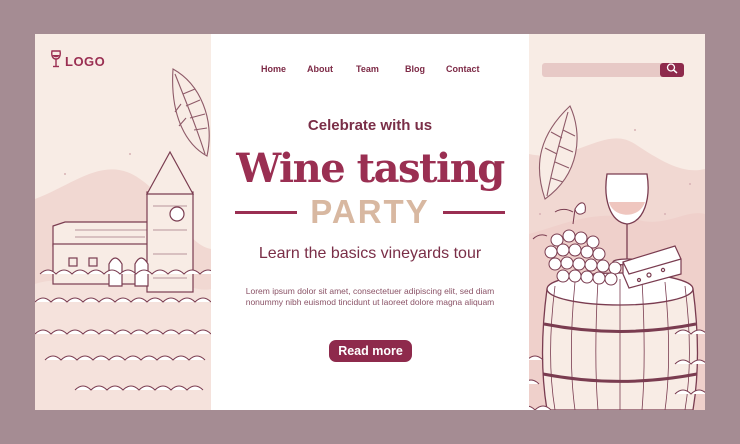 The image size is (740, 444). I want to click on main-nav: Home About Team Blog Contact, so click(370, 71).